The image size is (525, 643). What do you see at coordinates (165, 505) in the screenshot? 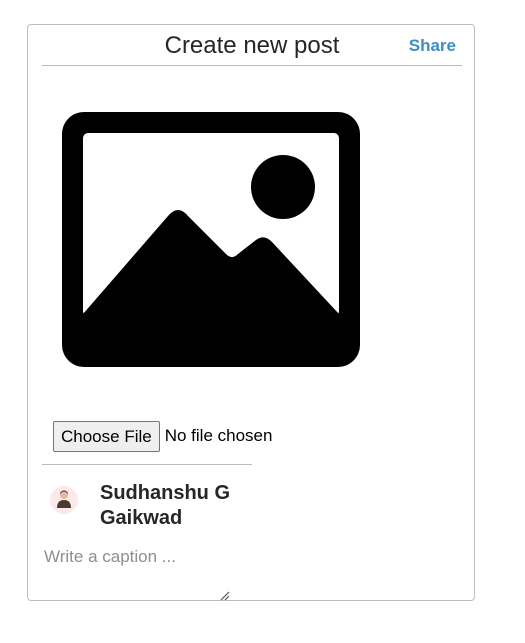
I see `author-name: Sudhanshu G Gaikwad` at bounding box center [165, 505].